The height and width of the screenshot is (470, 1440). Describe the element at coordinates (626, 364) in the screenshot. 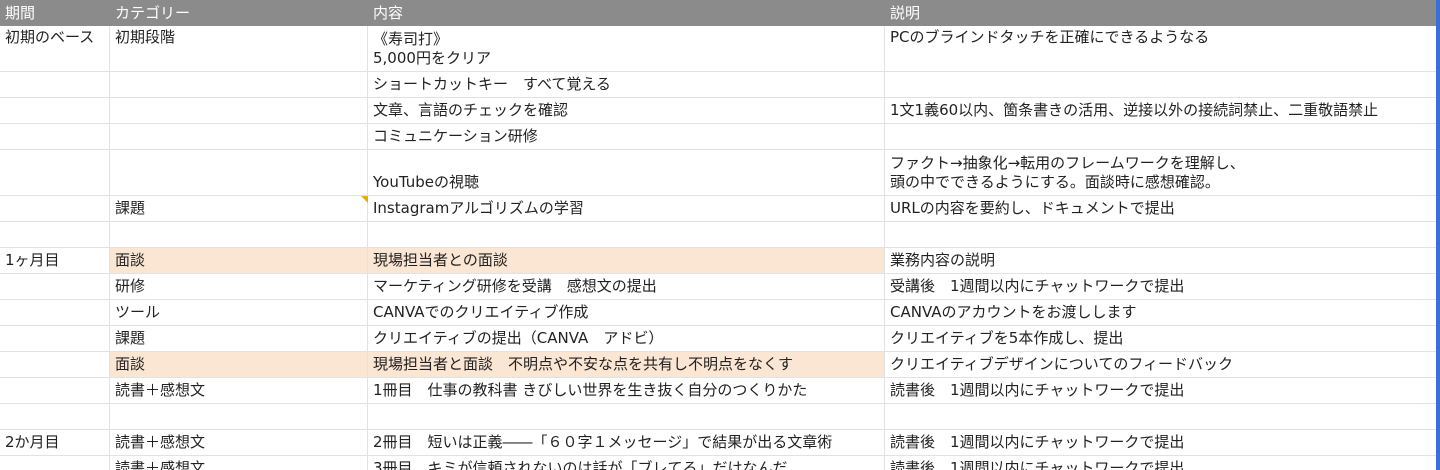

I see `cell-content: 現場担当者と面談 不明点や不安な点を共有し不明点をなくす` at that location.